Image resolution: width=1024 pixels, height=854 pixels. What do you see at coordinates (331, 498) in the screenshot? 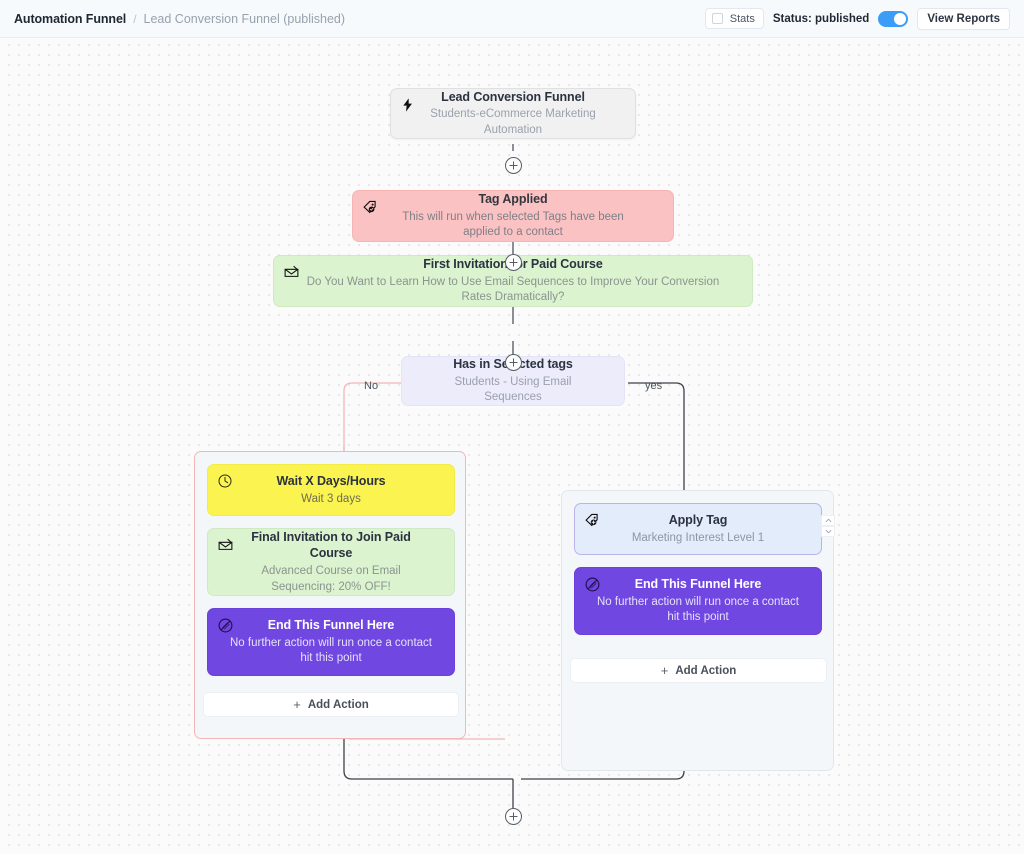
I see `node-subtitle: Wait 3 days` at bounding box center [331, 498].